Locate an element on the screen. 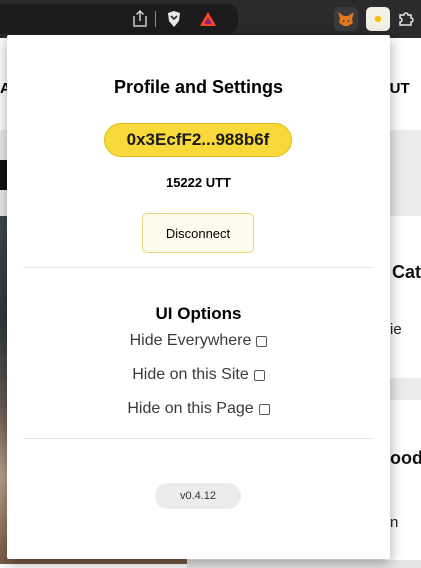  option-hide-on-page: Hide on this Page is located at coordinates (198, 409).